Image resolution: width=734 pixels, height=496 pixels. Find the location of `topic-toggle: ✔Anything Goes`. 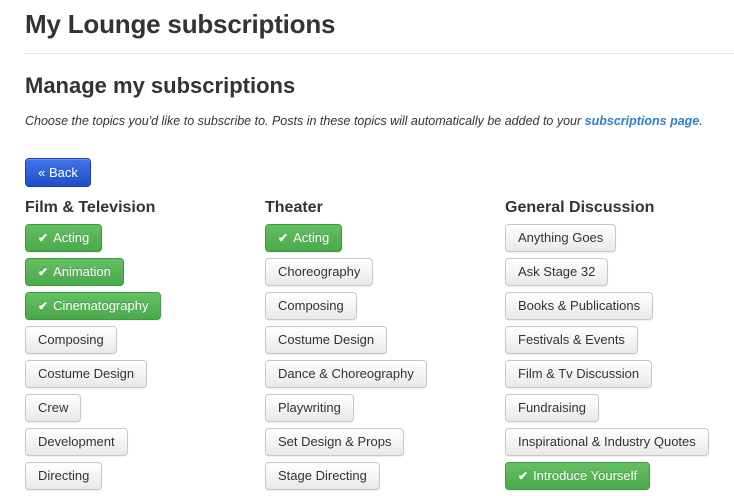

topic-toggle: ✔Anything Goes is located at coordinates (561, 238).